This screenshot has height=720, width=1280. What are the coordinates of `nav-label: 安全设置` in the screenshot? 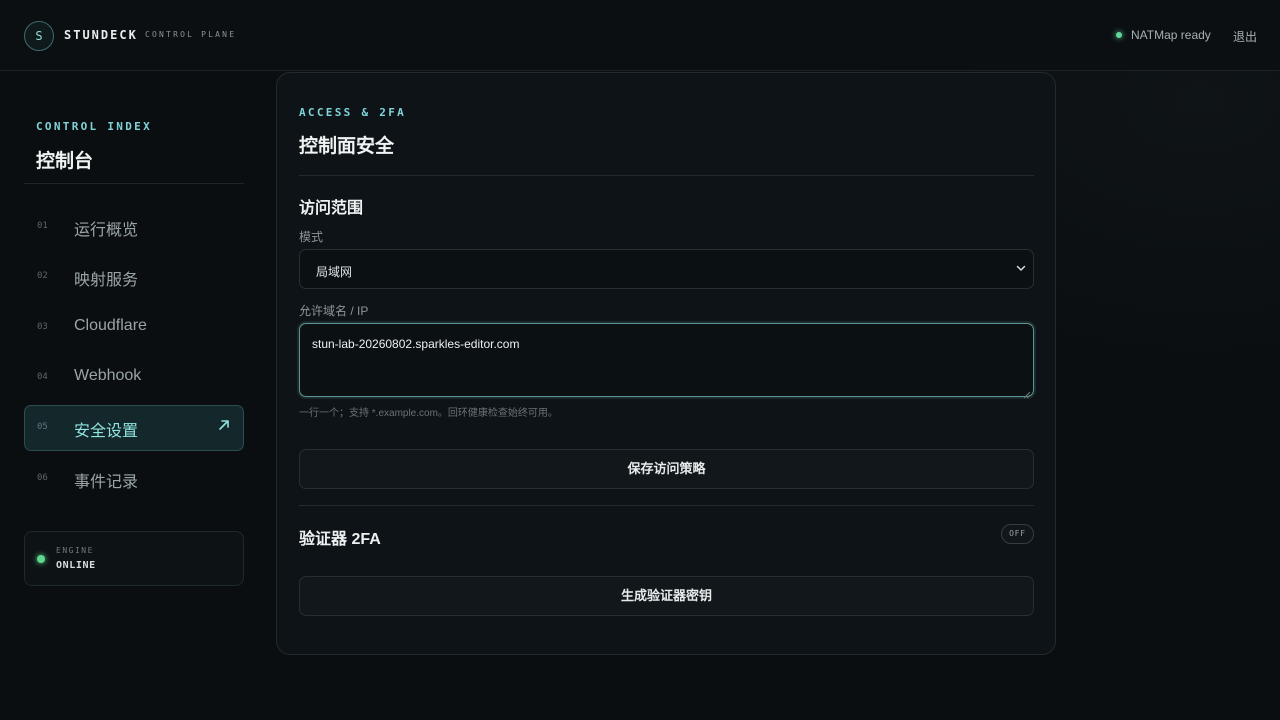 It's located at (106, 431).